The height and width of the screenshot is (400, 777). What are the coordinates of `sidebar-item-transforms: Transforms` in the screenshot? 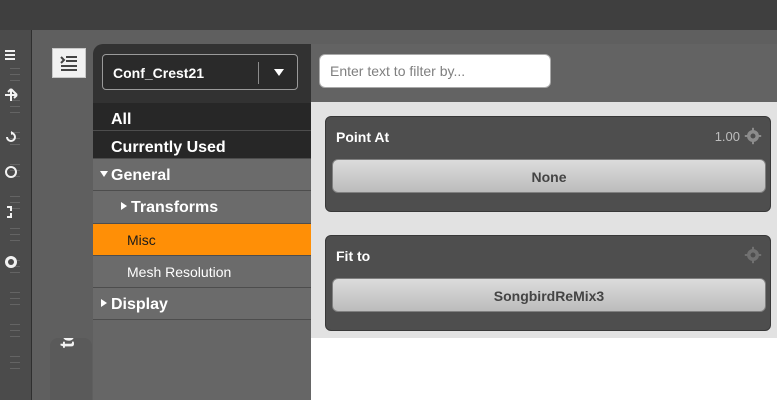 It's located at (202, 207).